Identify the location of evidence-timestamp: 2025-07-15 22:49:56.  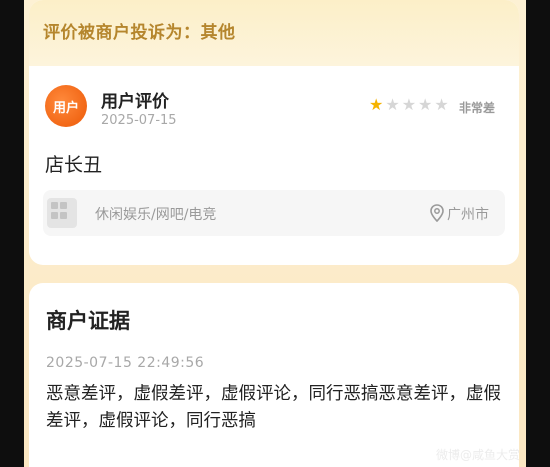
(125, 363).